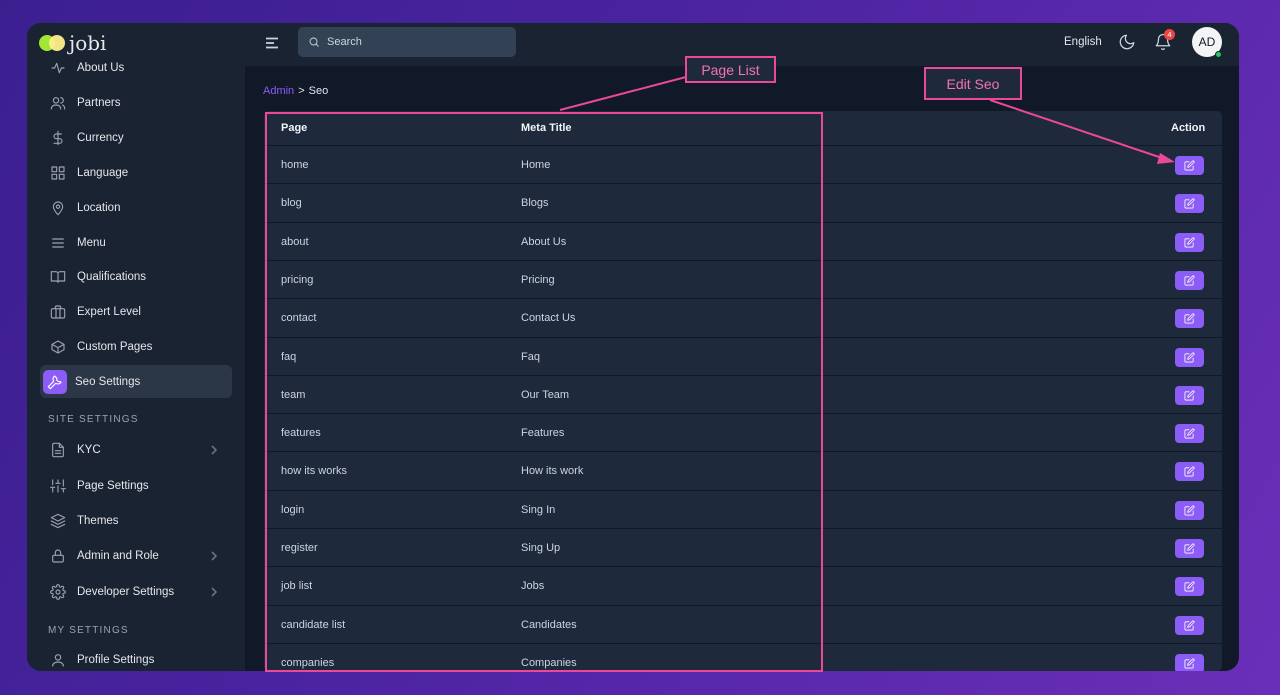 The height and width of the screenshot is (695, 1280). Describe the element at coordinates (136, 381) in the screenshot. I see `sidebar-item-seo-settings: Seo Settings` at that location.